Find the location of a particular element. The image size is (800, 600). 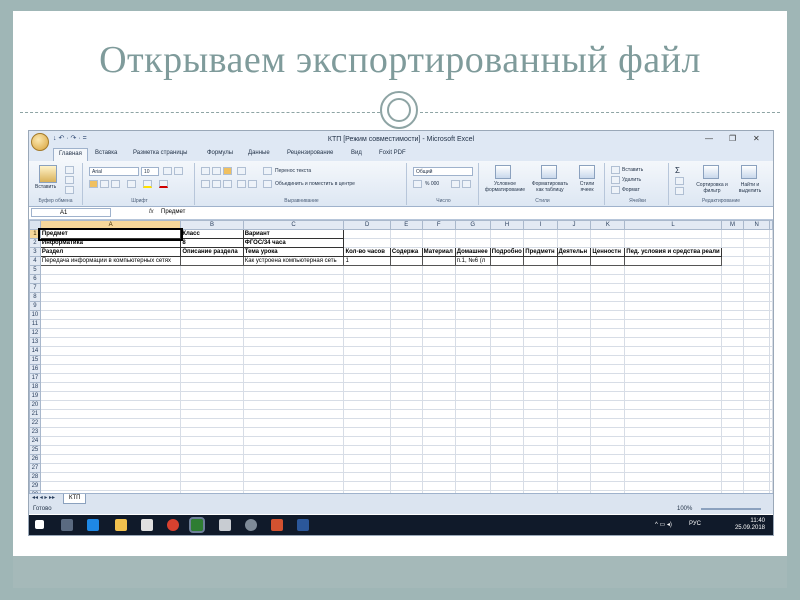

find-select-label: Найти и выделить is located at coordinates (750, 188).